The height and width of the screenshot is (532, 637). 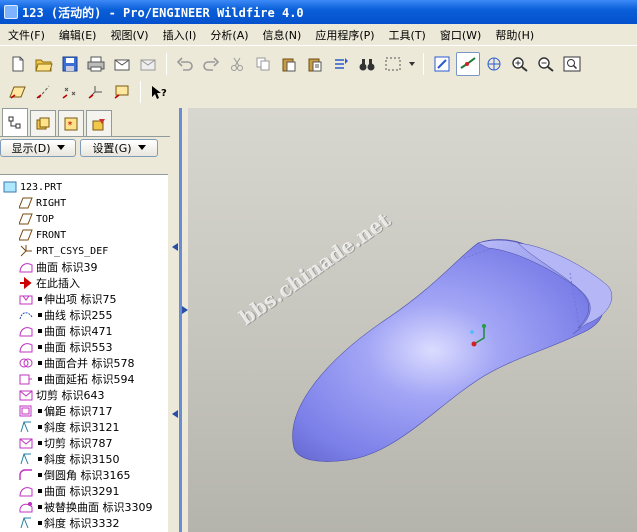 I want to click on datum-point-display-icon, so click(x=70, y=92).